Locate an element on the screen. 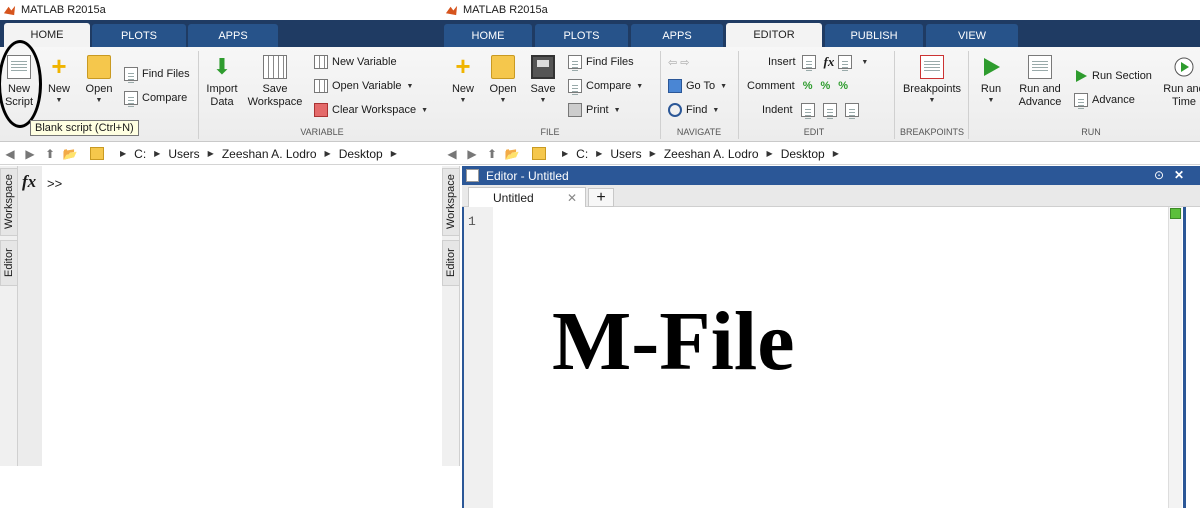 This screenshot has height=508, width=1200. save-button: Save ▼ is located at coordinates (543, 80).